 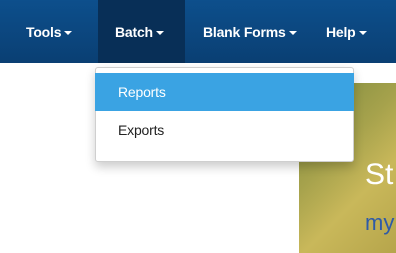 I want to click on nav-menu-help: Help, so click(x=361, y=31).